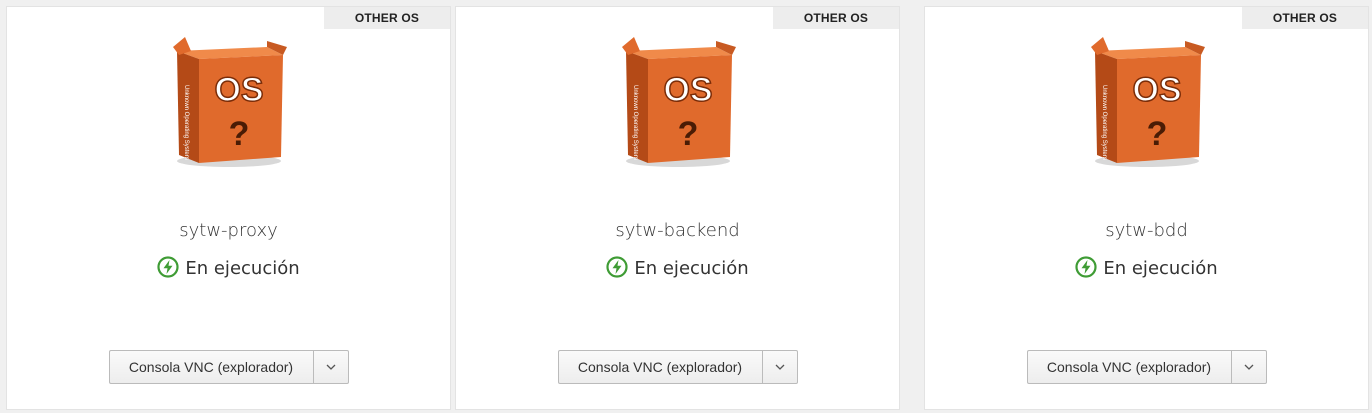  I want to click on vm-name: sytw-bdd, so click(1146, 230).